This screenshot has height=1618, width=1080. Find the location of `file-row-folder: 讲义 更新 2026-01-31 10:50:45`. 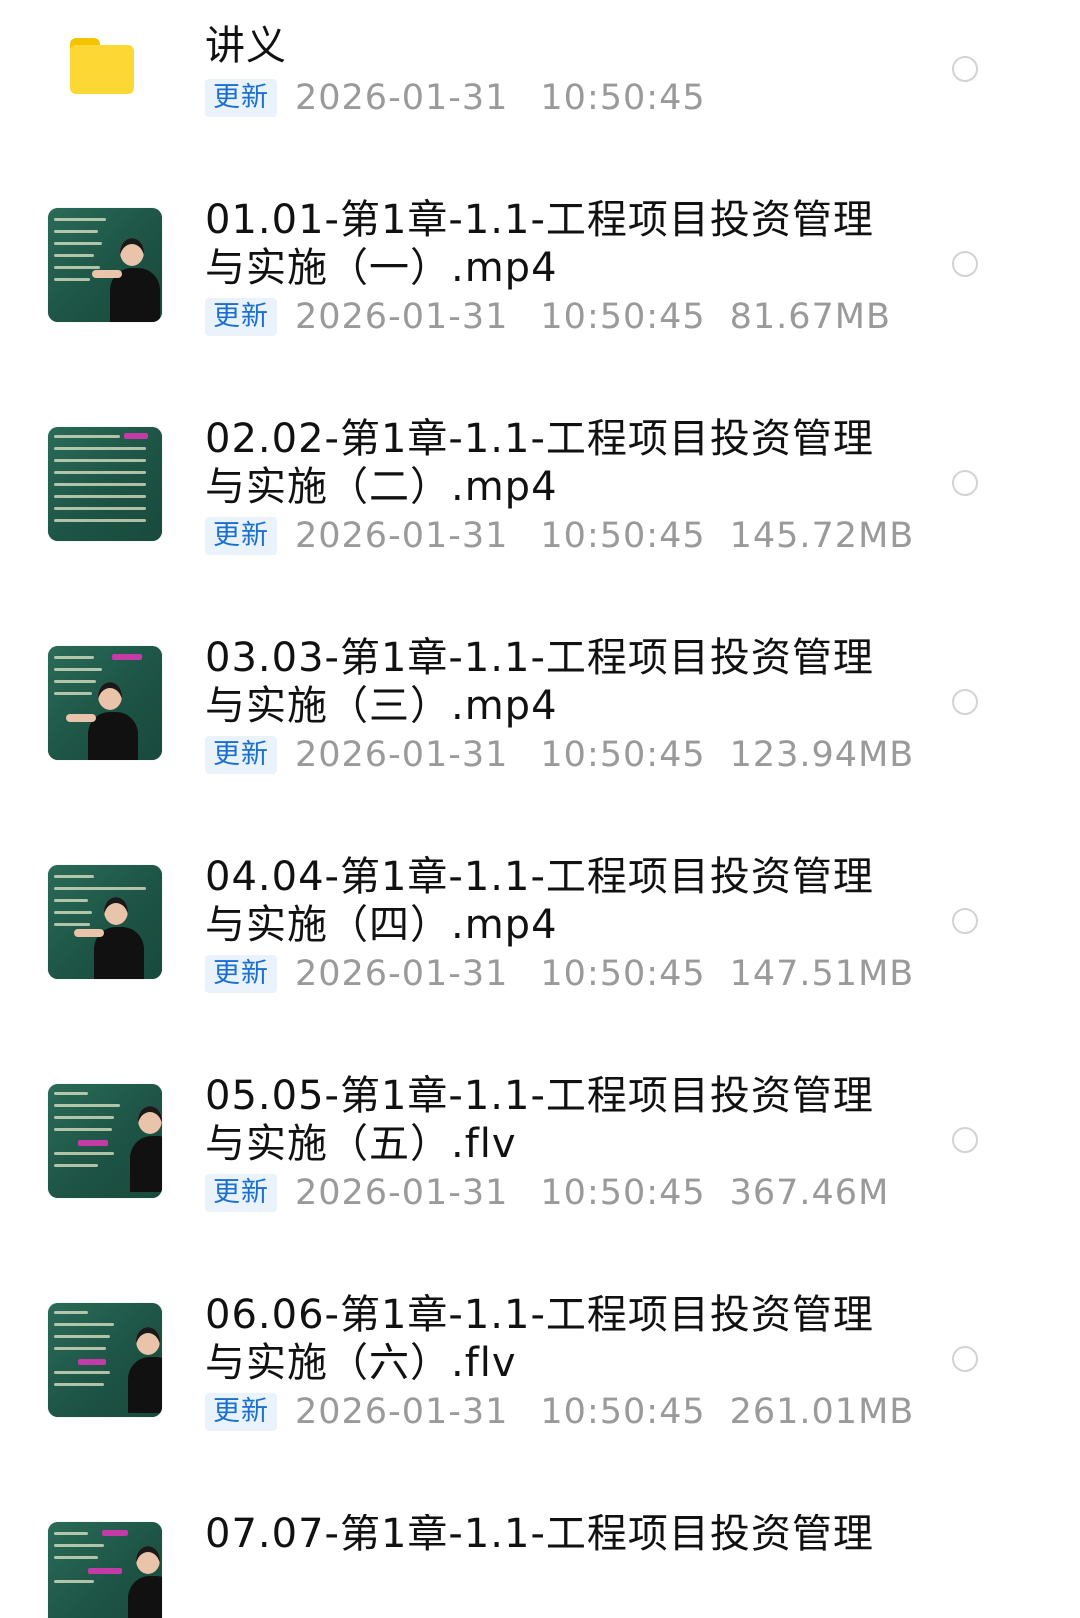

file-row-folder: 讲义 更新 2026-01-31 10:50:45 is located at coordinates (540, 110).